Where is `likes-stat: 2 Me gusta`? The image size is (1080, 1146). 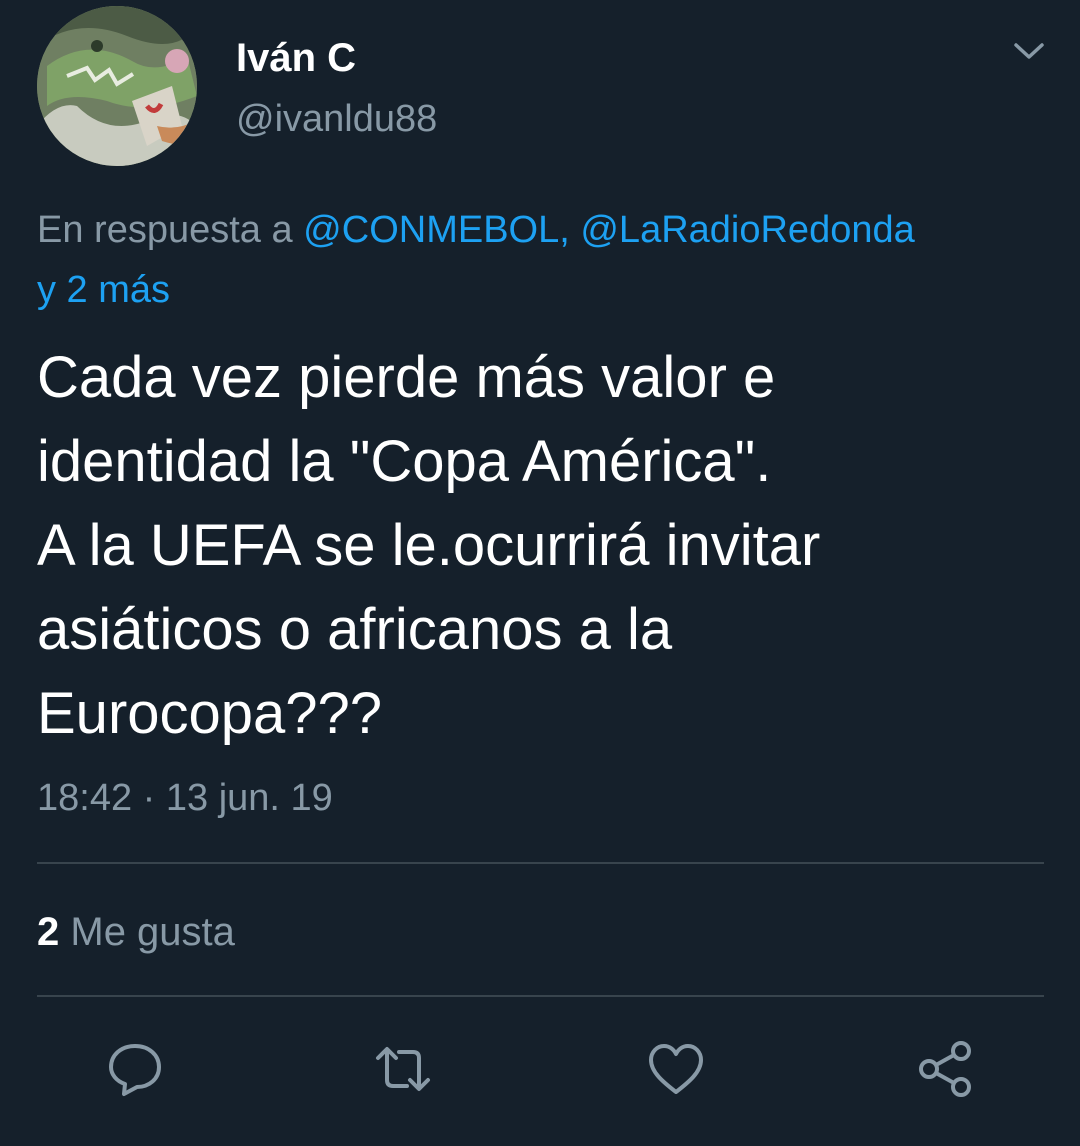 likes-stat: 2 Me gusta is located at coordinates (136, 932).